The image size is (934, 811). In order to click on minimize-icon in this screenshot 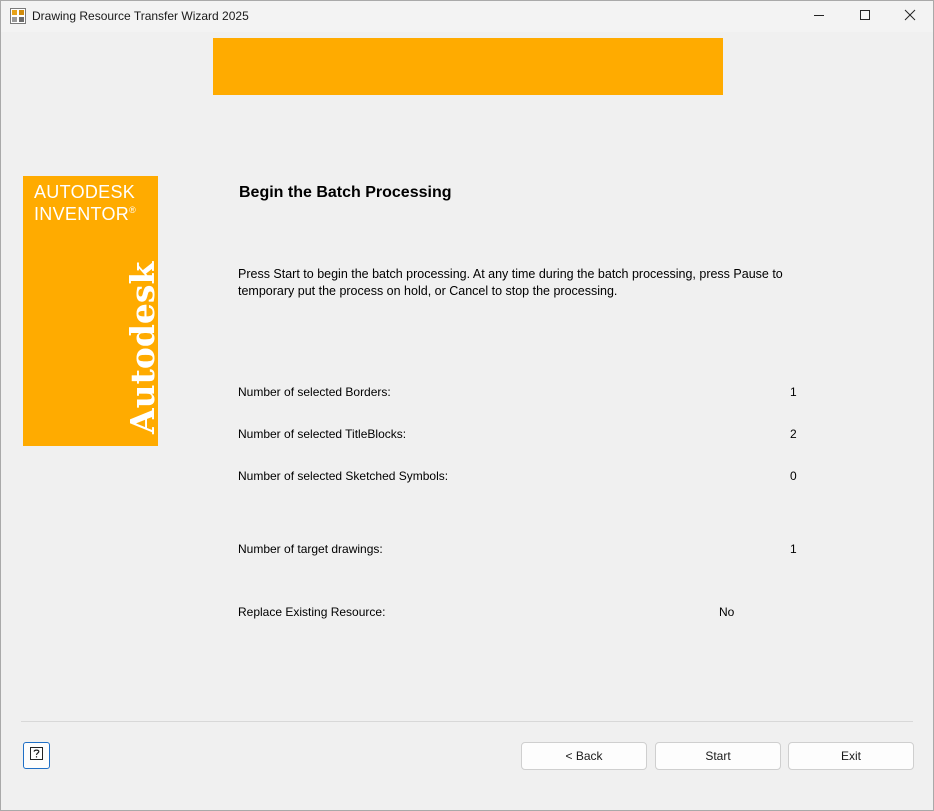, I will do `click(819, 17)`.